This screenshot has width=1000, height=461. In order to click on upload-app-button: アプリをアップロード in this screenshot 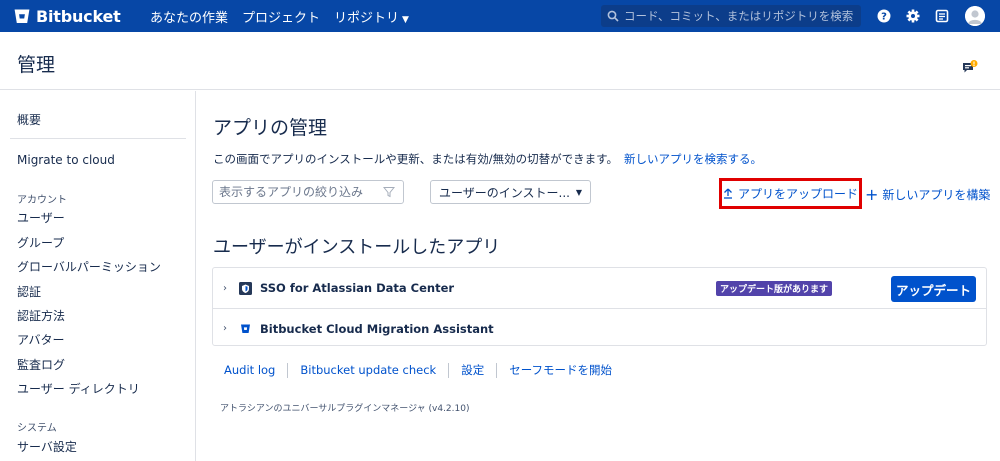, I will do `click(790, 193)`.